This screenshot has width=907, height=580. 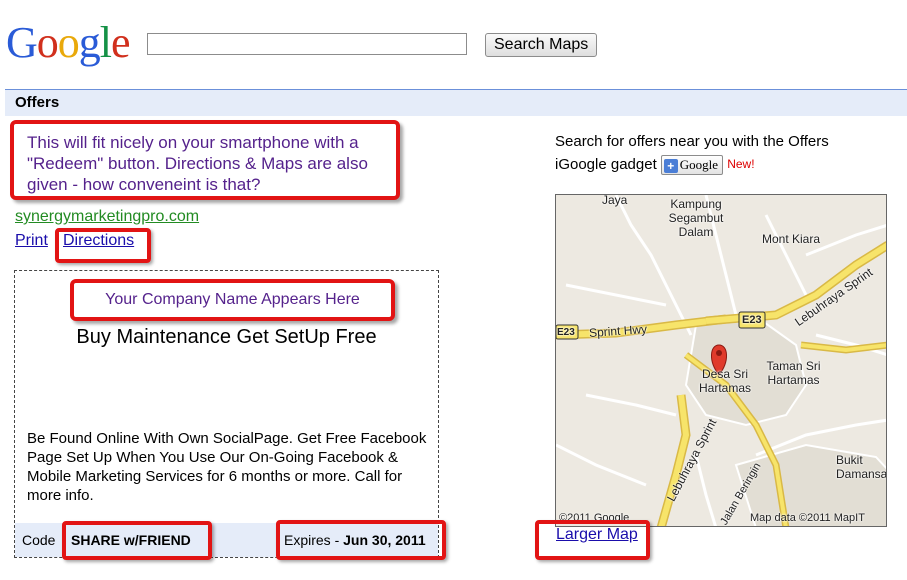 What do you see at coordinates (31, 241) in the screenshot?
I see `print-link: Print` at bounding box center [31, 241].